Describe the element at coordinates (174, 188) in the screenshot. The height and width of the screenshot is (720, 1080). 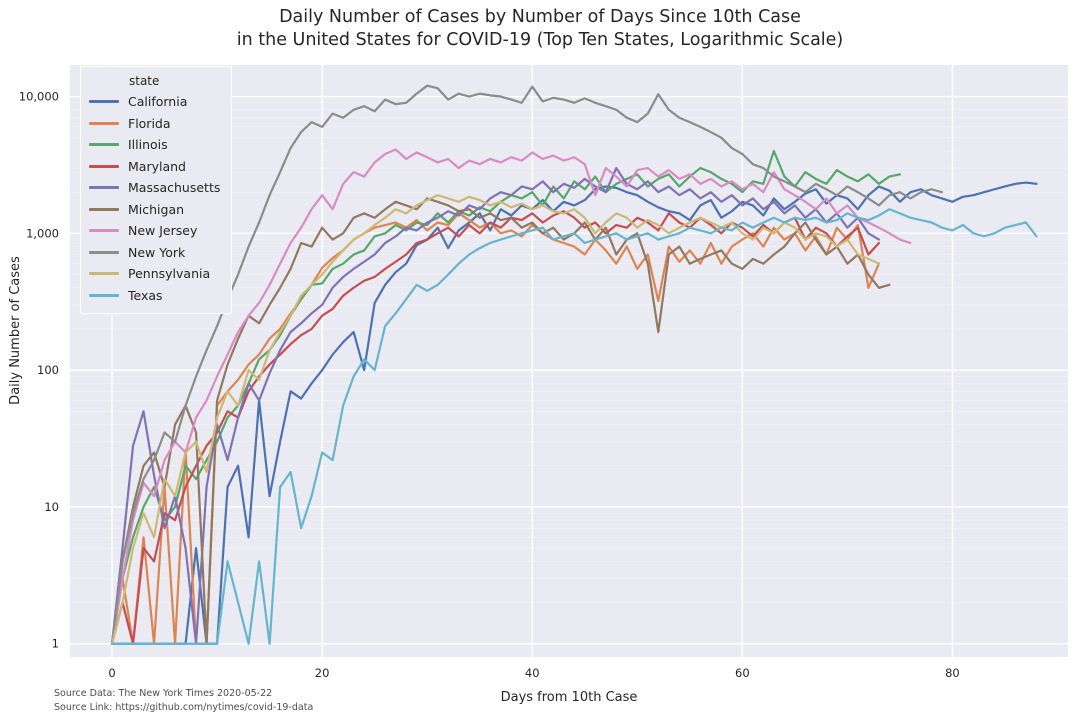
I see `legend-item-label: Massachusetts` at that location.